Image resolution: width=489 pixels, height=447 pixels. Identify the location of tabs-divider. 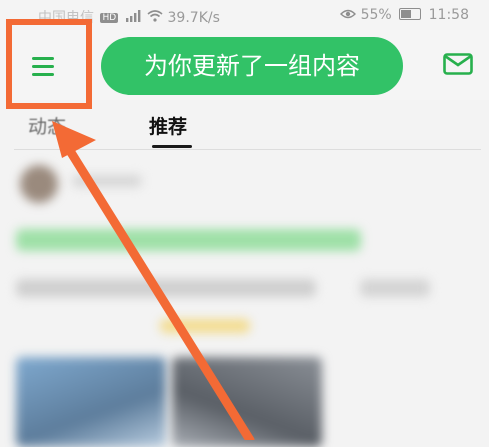
(247, 149).